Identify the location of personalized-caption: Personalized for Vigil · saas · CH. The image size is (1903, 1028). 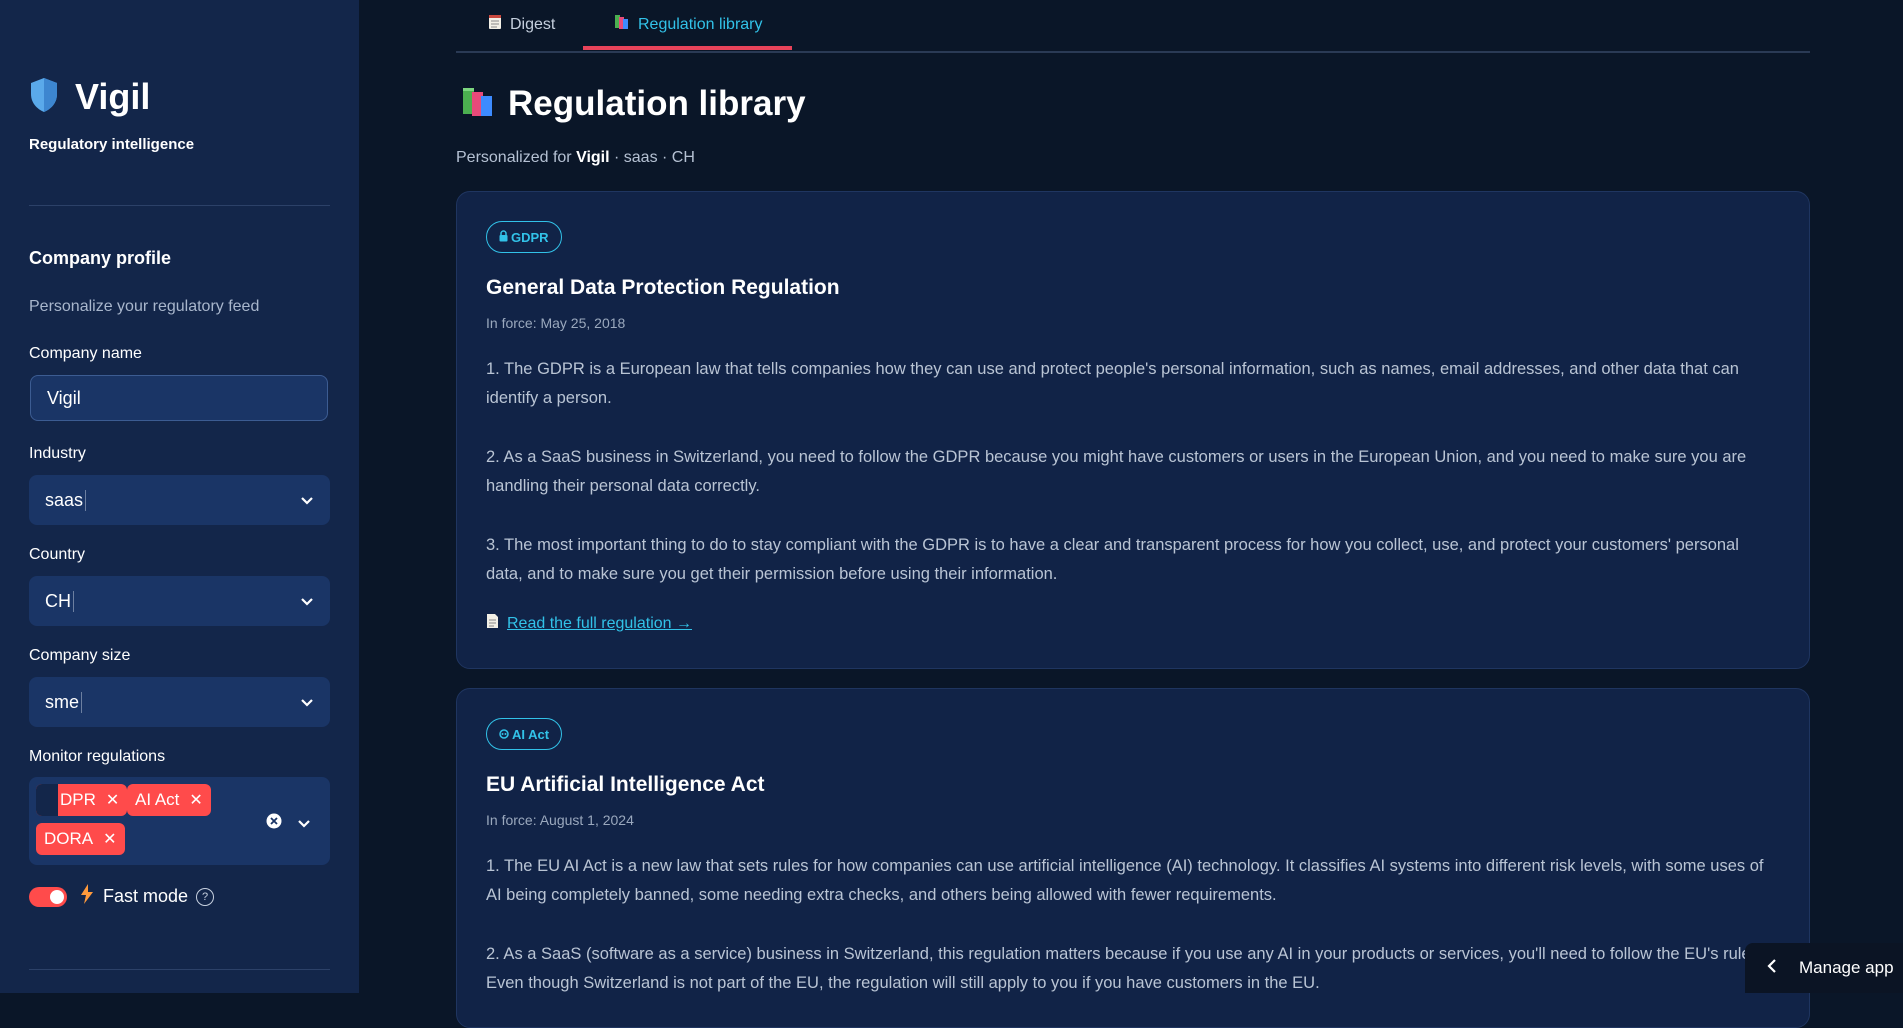
(575, 158).